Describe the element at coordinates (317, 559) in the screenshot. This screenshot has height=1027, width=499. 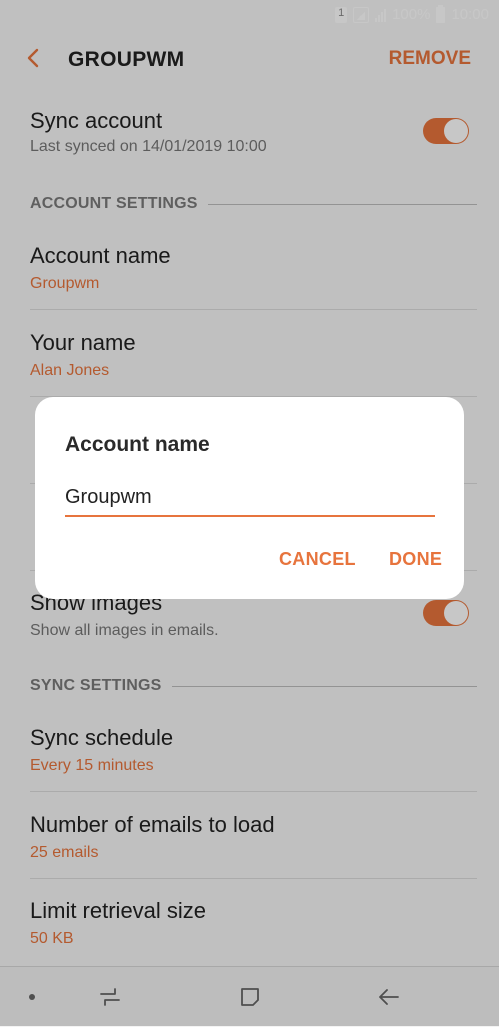
I see `cancel-button: CANCEL` at that location.